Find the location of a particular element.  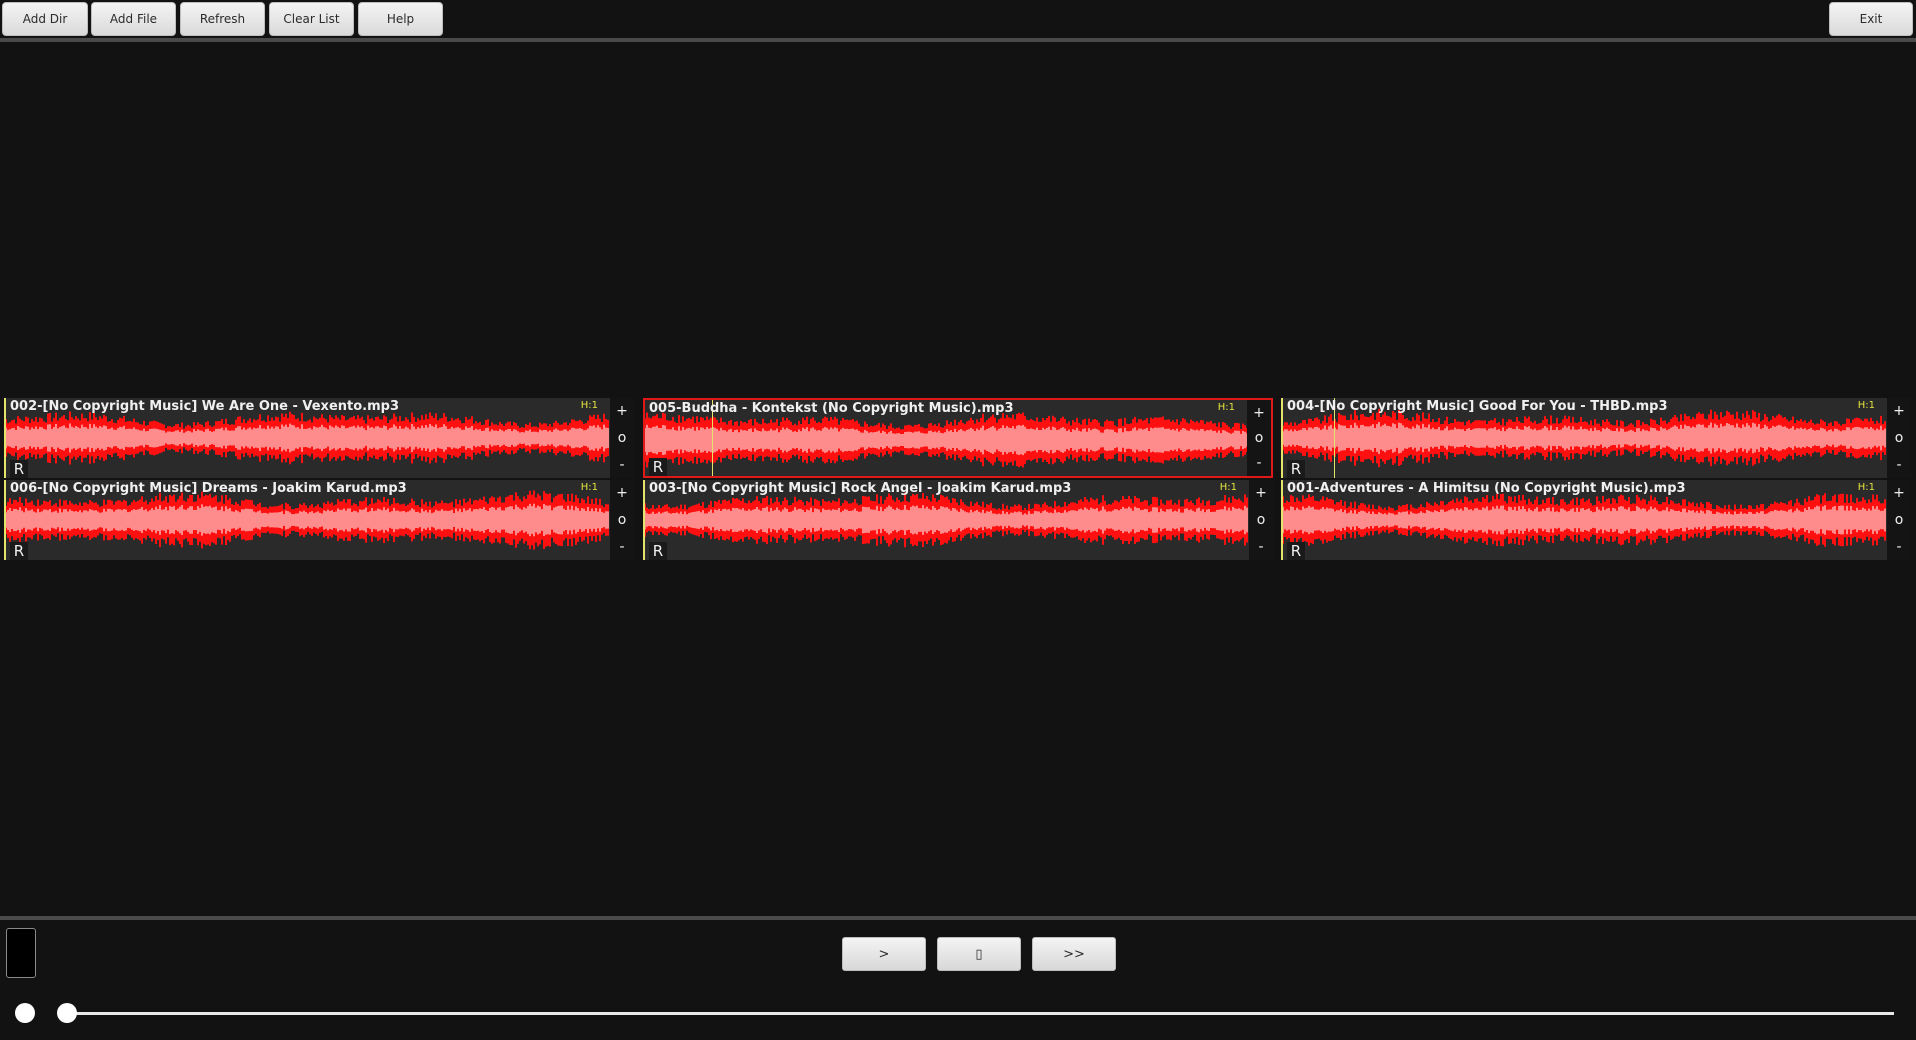

top-divider is located at coordinates (958, 40).